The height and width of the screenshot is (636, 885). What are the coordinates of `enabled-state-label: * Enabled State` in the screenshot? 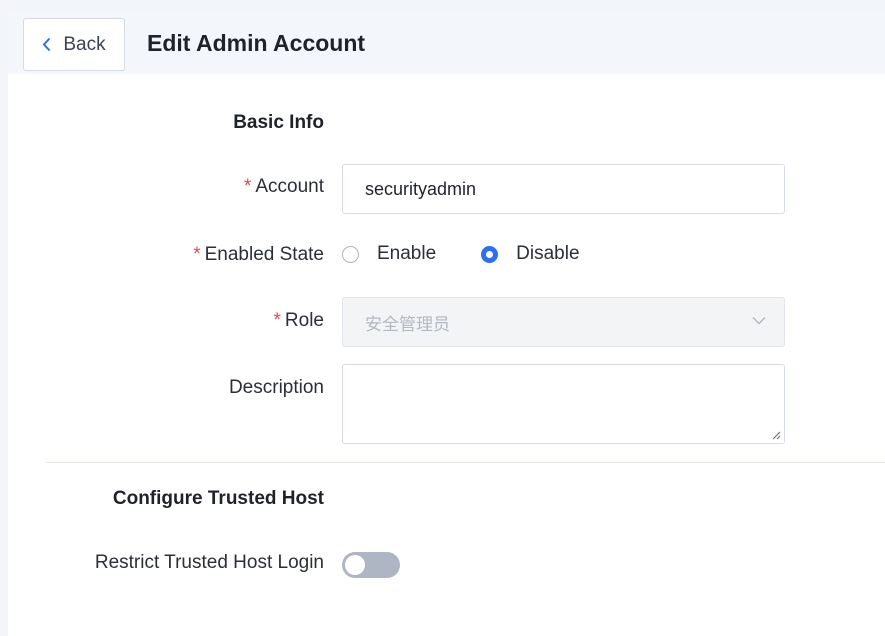 It's located at (258, 254).